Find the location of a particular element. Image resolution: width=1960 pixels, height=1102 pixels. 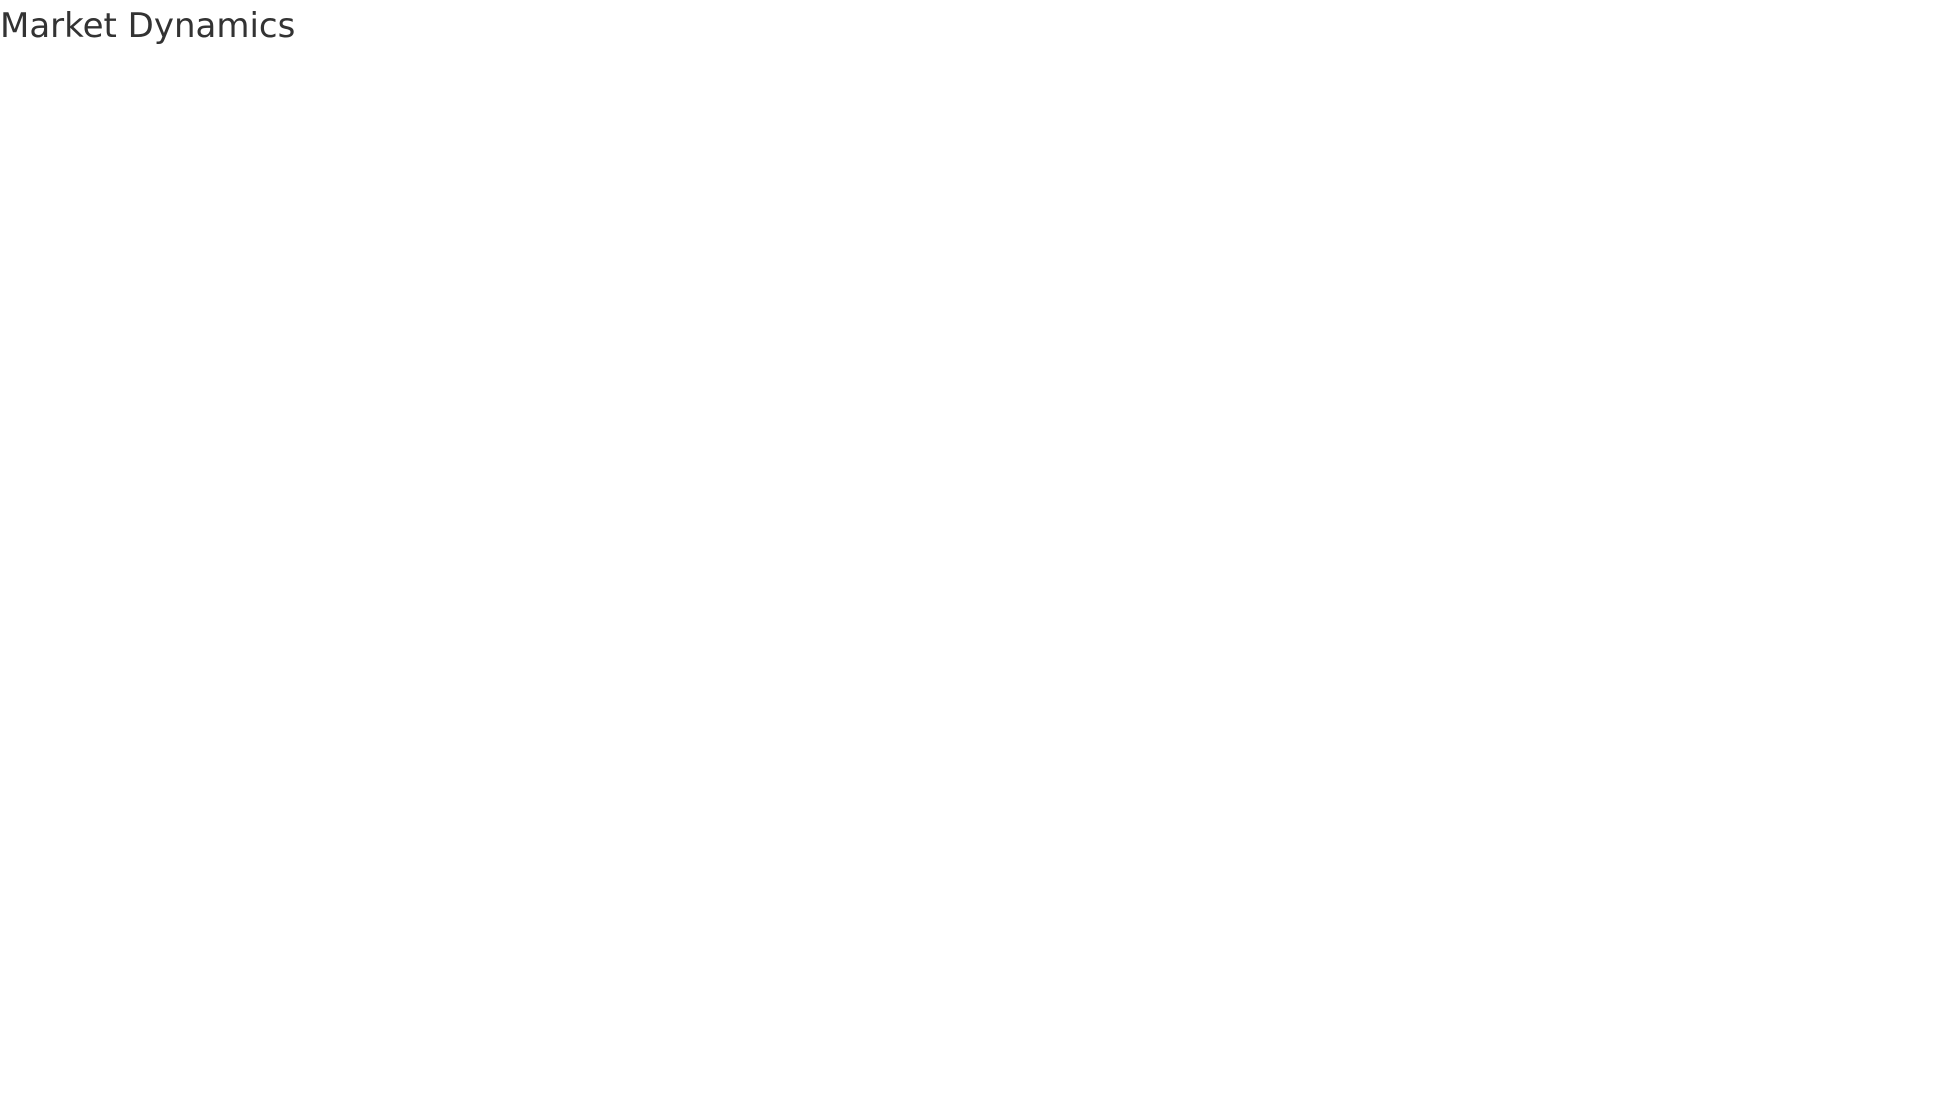

y-right-tick-label: 1.15 is located at coordinates (1877, 379).